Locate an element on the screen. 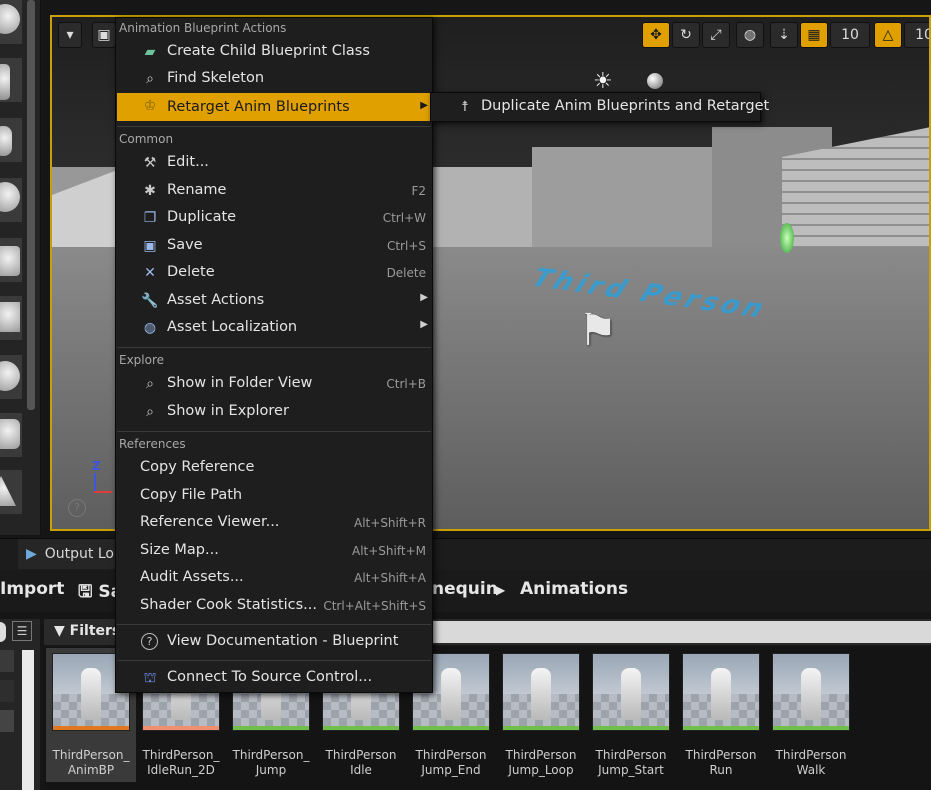 Image resolution: width=931 pixels, height=790 pixels. skeleton-icon: ☨ is located at coordinates (465, 107).